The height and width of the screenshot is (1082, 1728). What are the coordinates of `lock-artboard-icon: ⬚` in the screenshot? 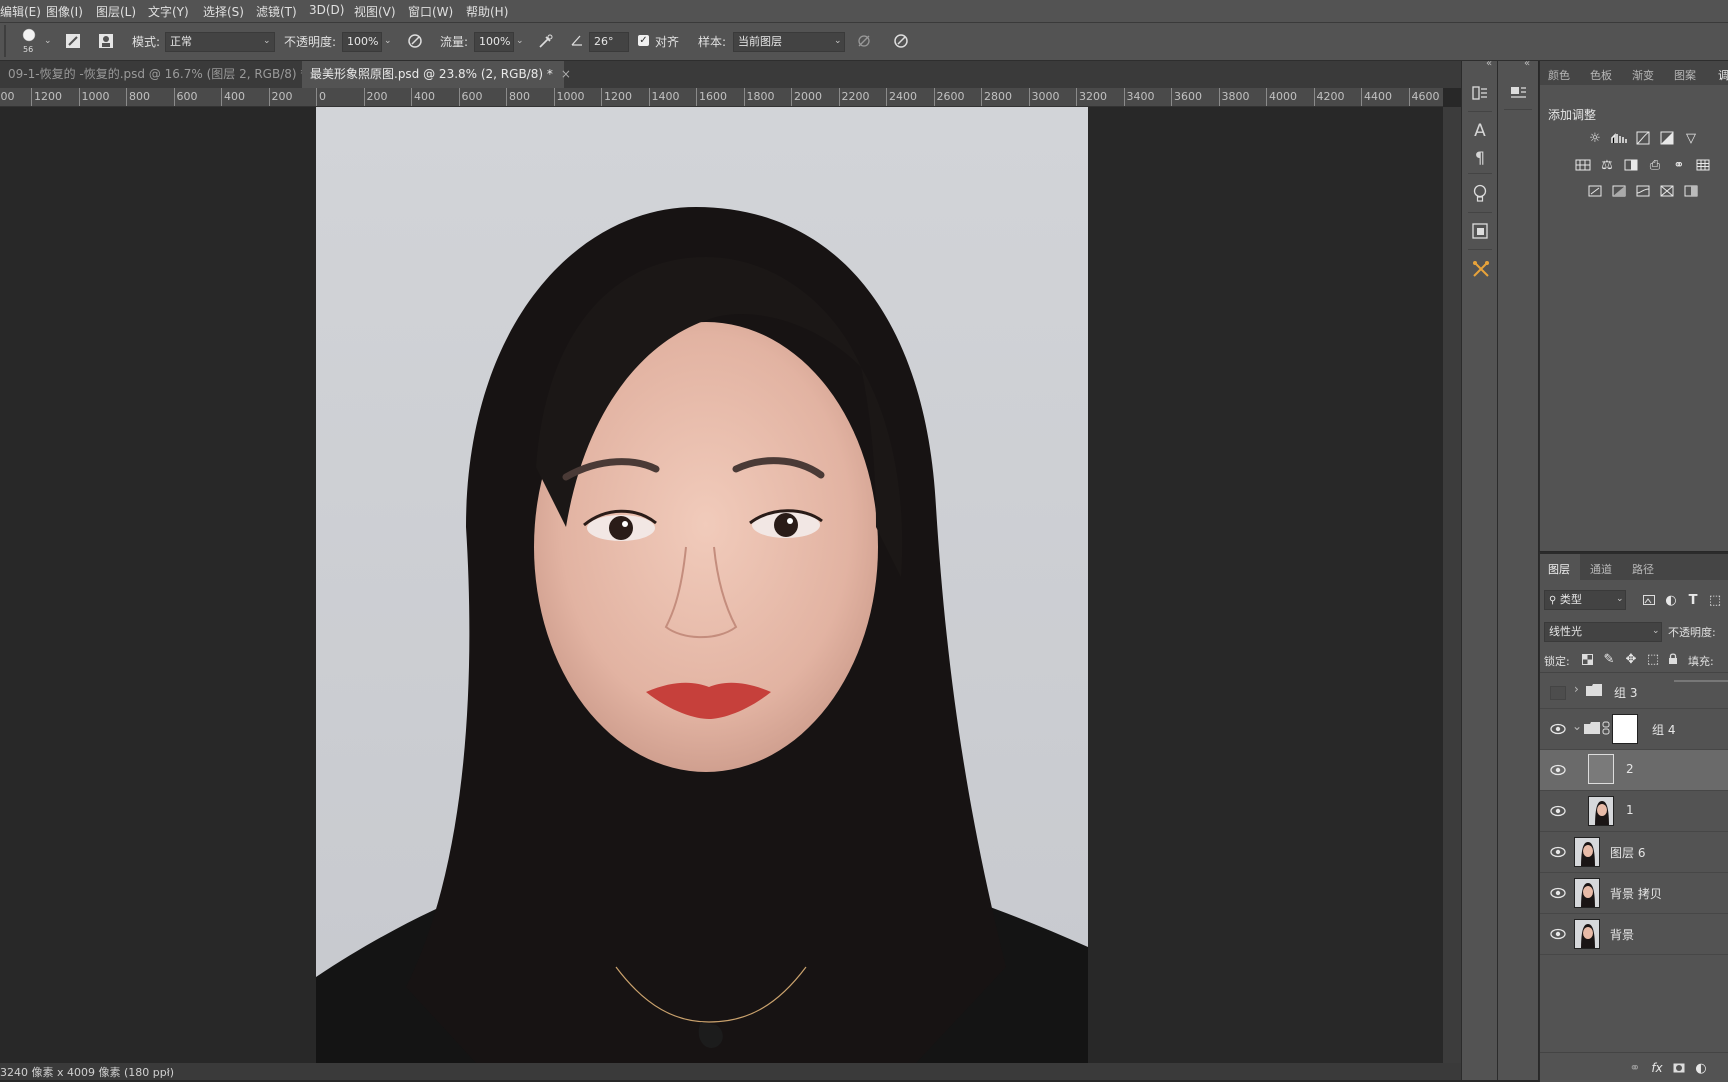 It's located at (1653, 659).